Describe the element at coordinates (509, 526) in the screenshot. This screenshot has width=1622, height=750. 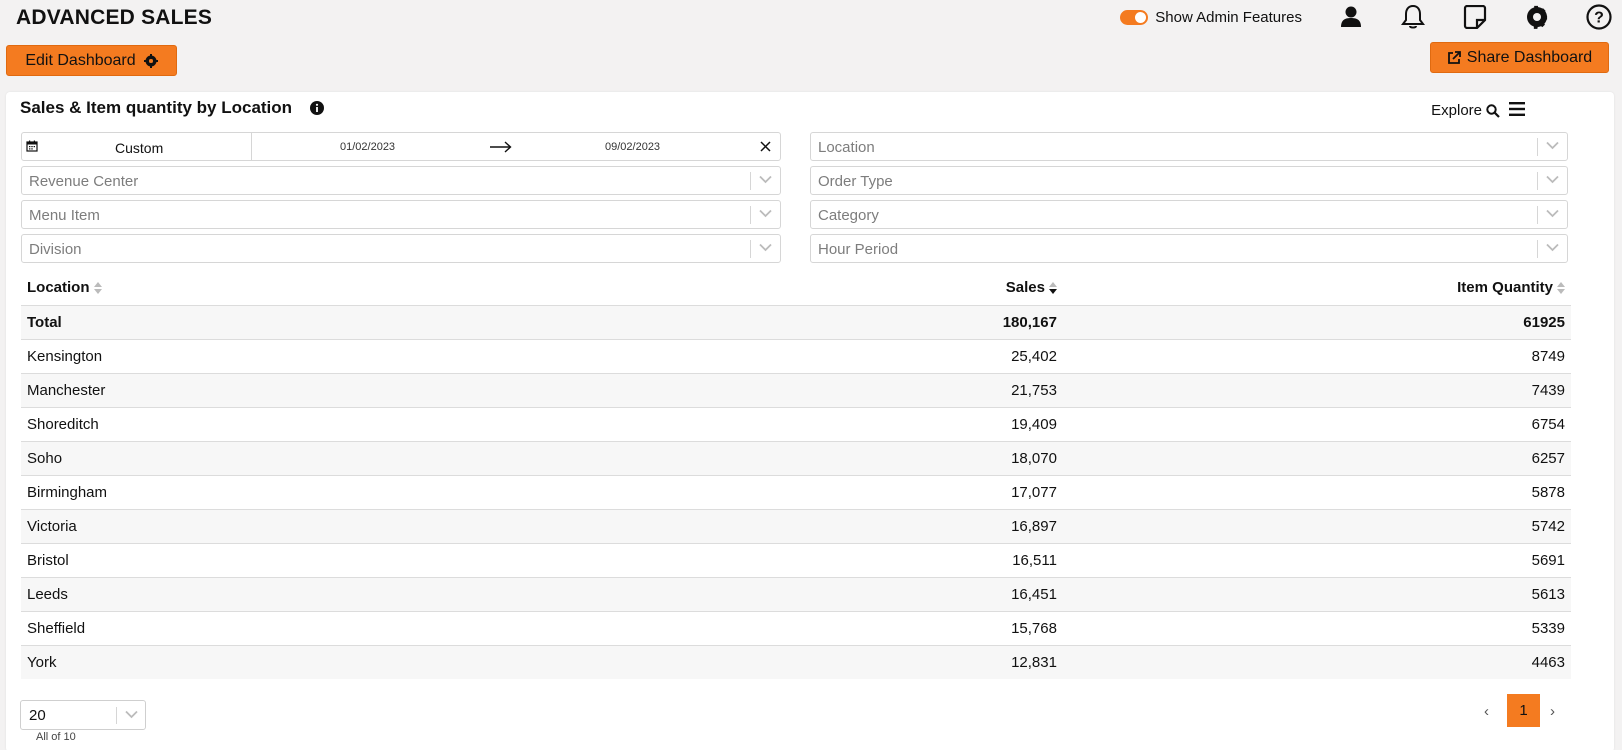
I see `cell-location: Victoria` at that location.